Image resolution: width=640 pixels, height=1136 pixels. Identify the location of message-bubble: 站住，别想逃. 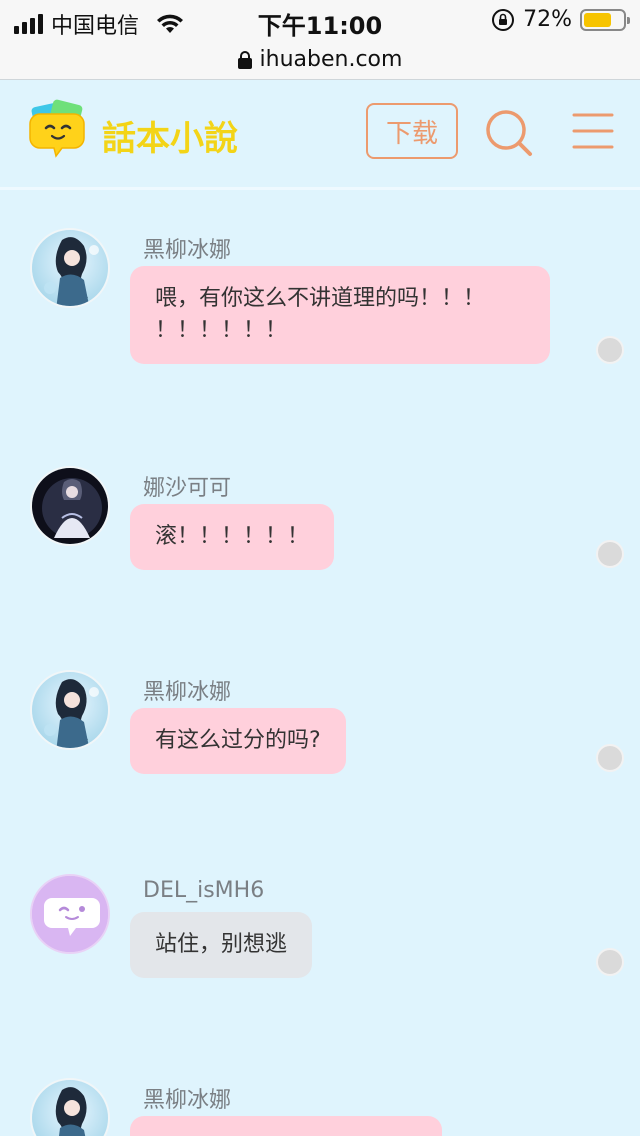
(221, 945).